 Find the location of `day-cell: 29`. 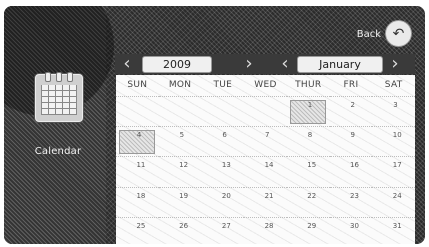

day-cell: 29 is located at coordinates (308, 230).